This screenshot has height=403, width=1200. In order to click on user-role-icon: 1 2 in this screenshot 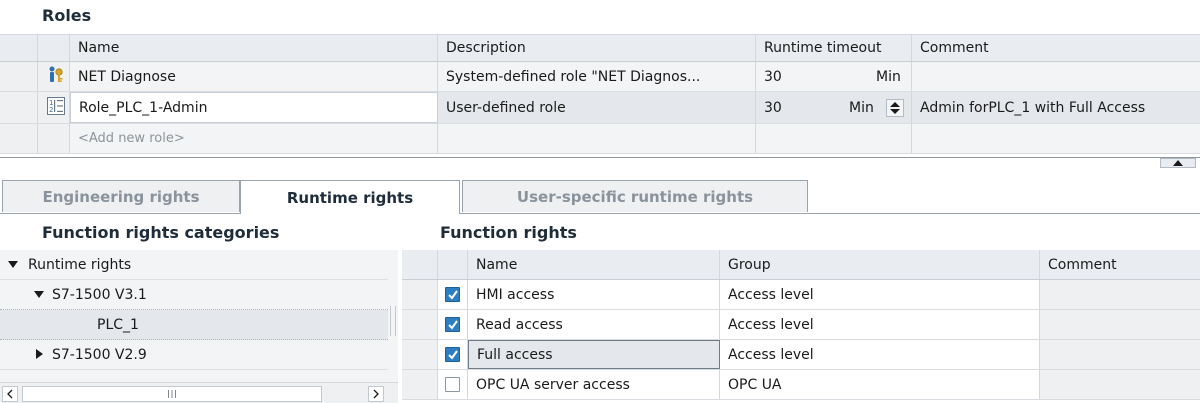, I will do `click(56, 108)`.